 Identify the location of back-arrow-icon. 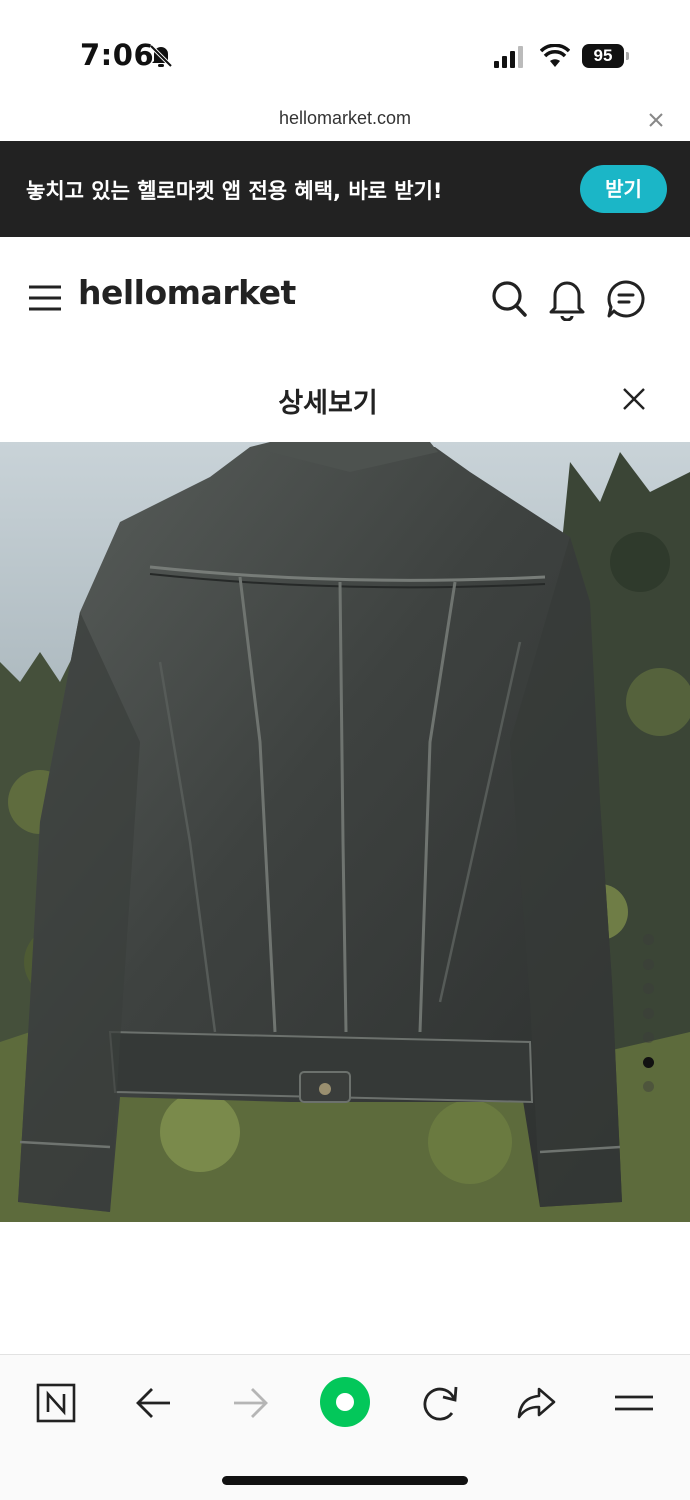
(154, 1403).